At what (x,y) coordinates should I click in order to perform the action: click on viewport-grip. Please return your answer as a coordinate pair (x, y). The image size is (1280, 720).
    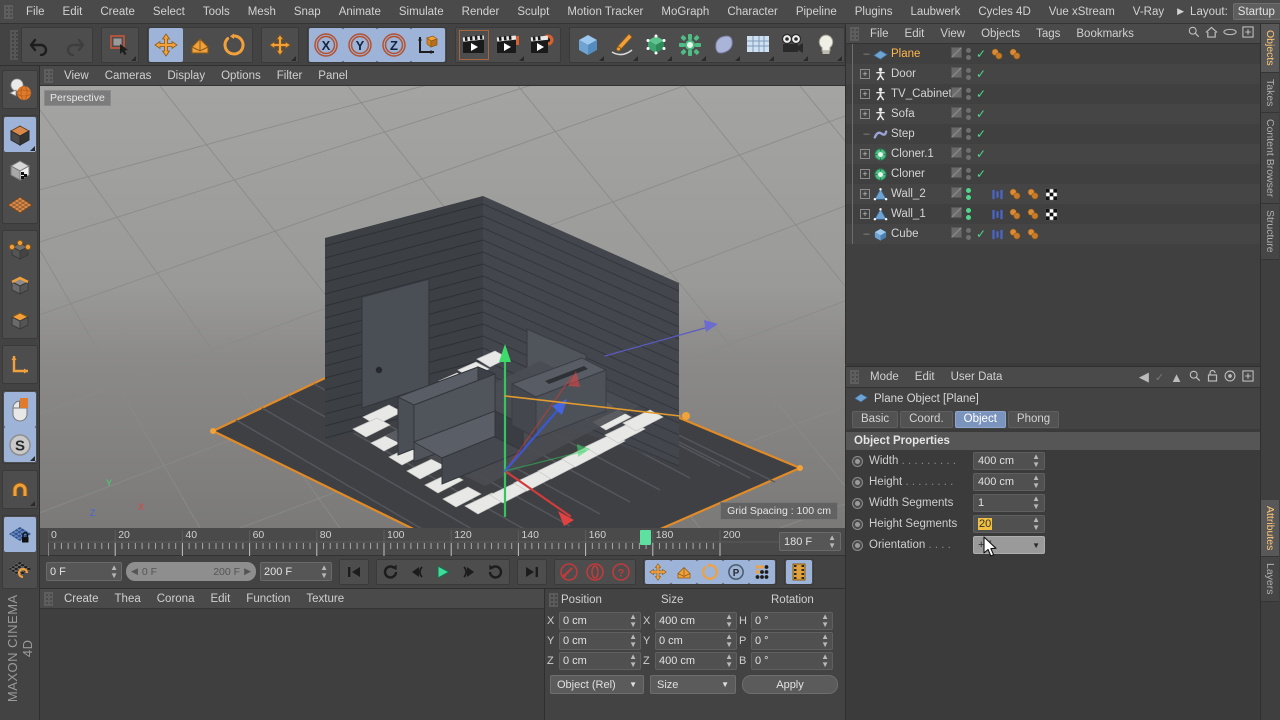
    Looking at the image, I should click on (48, 75).